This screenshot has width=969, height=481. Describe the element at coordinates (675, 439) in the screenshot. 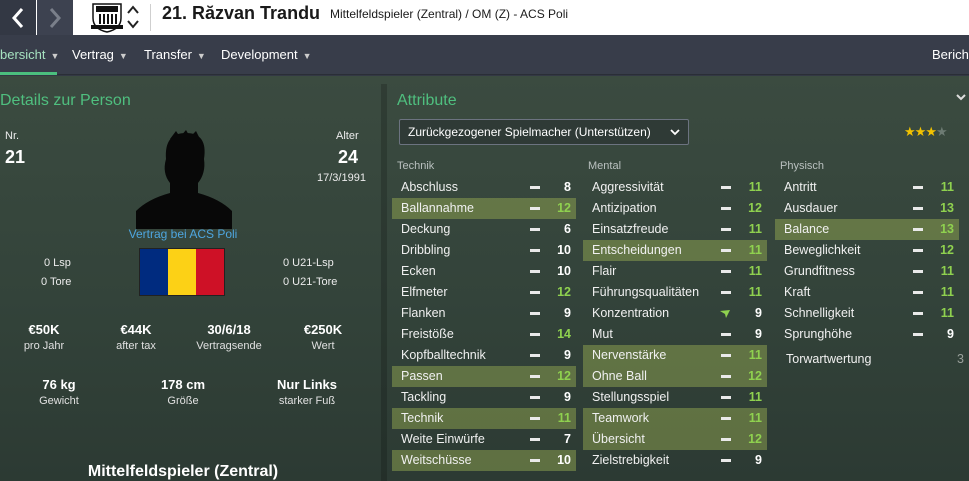

I see `attribute-row-ubersicht: Übersicht 12` at that location.